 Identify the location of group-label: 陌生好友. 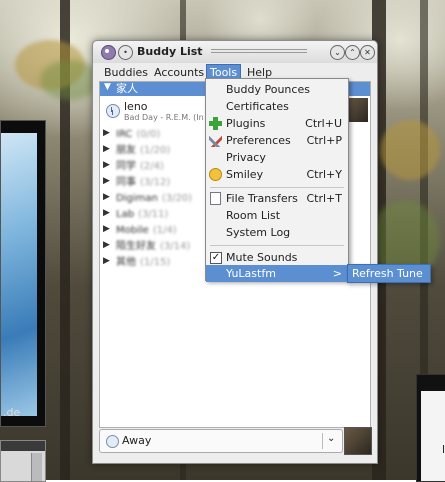
(136, 246).